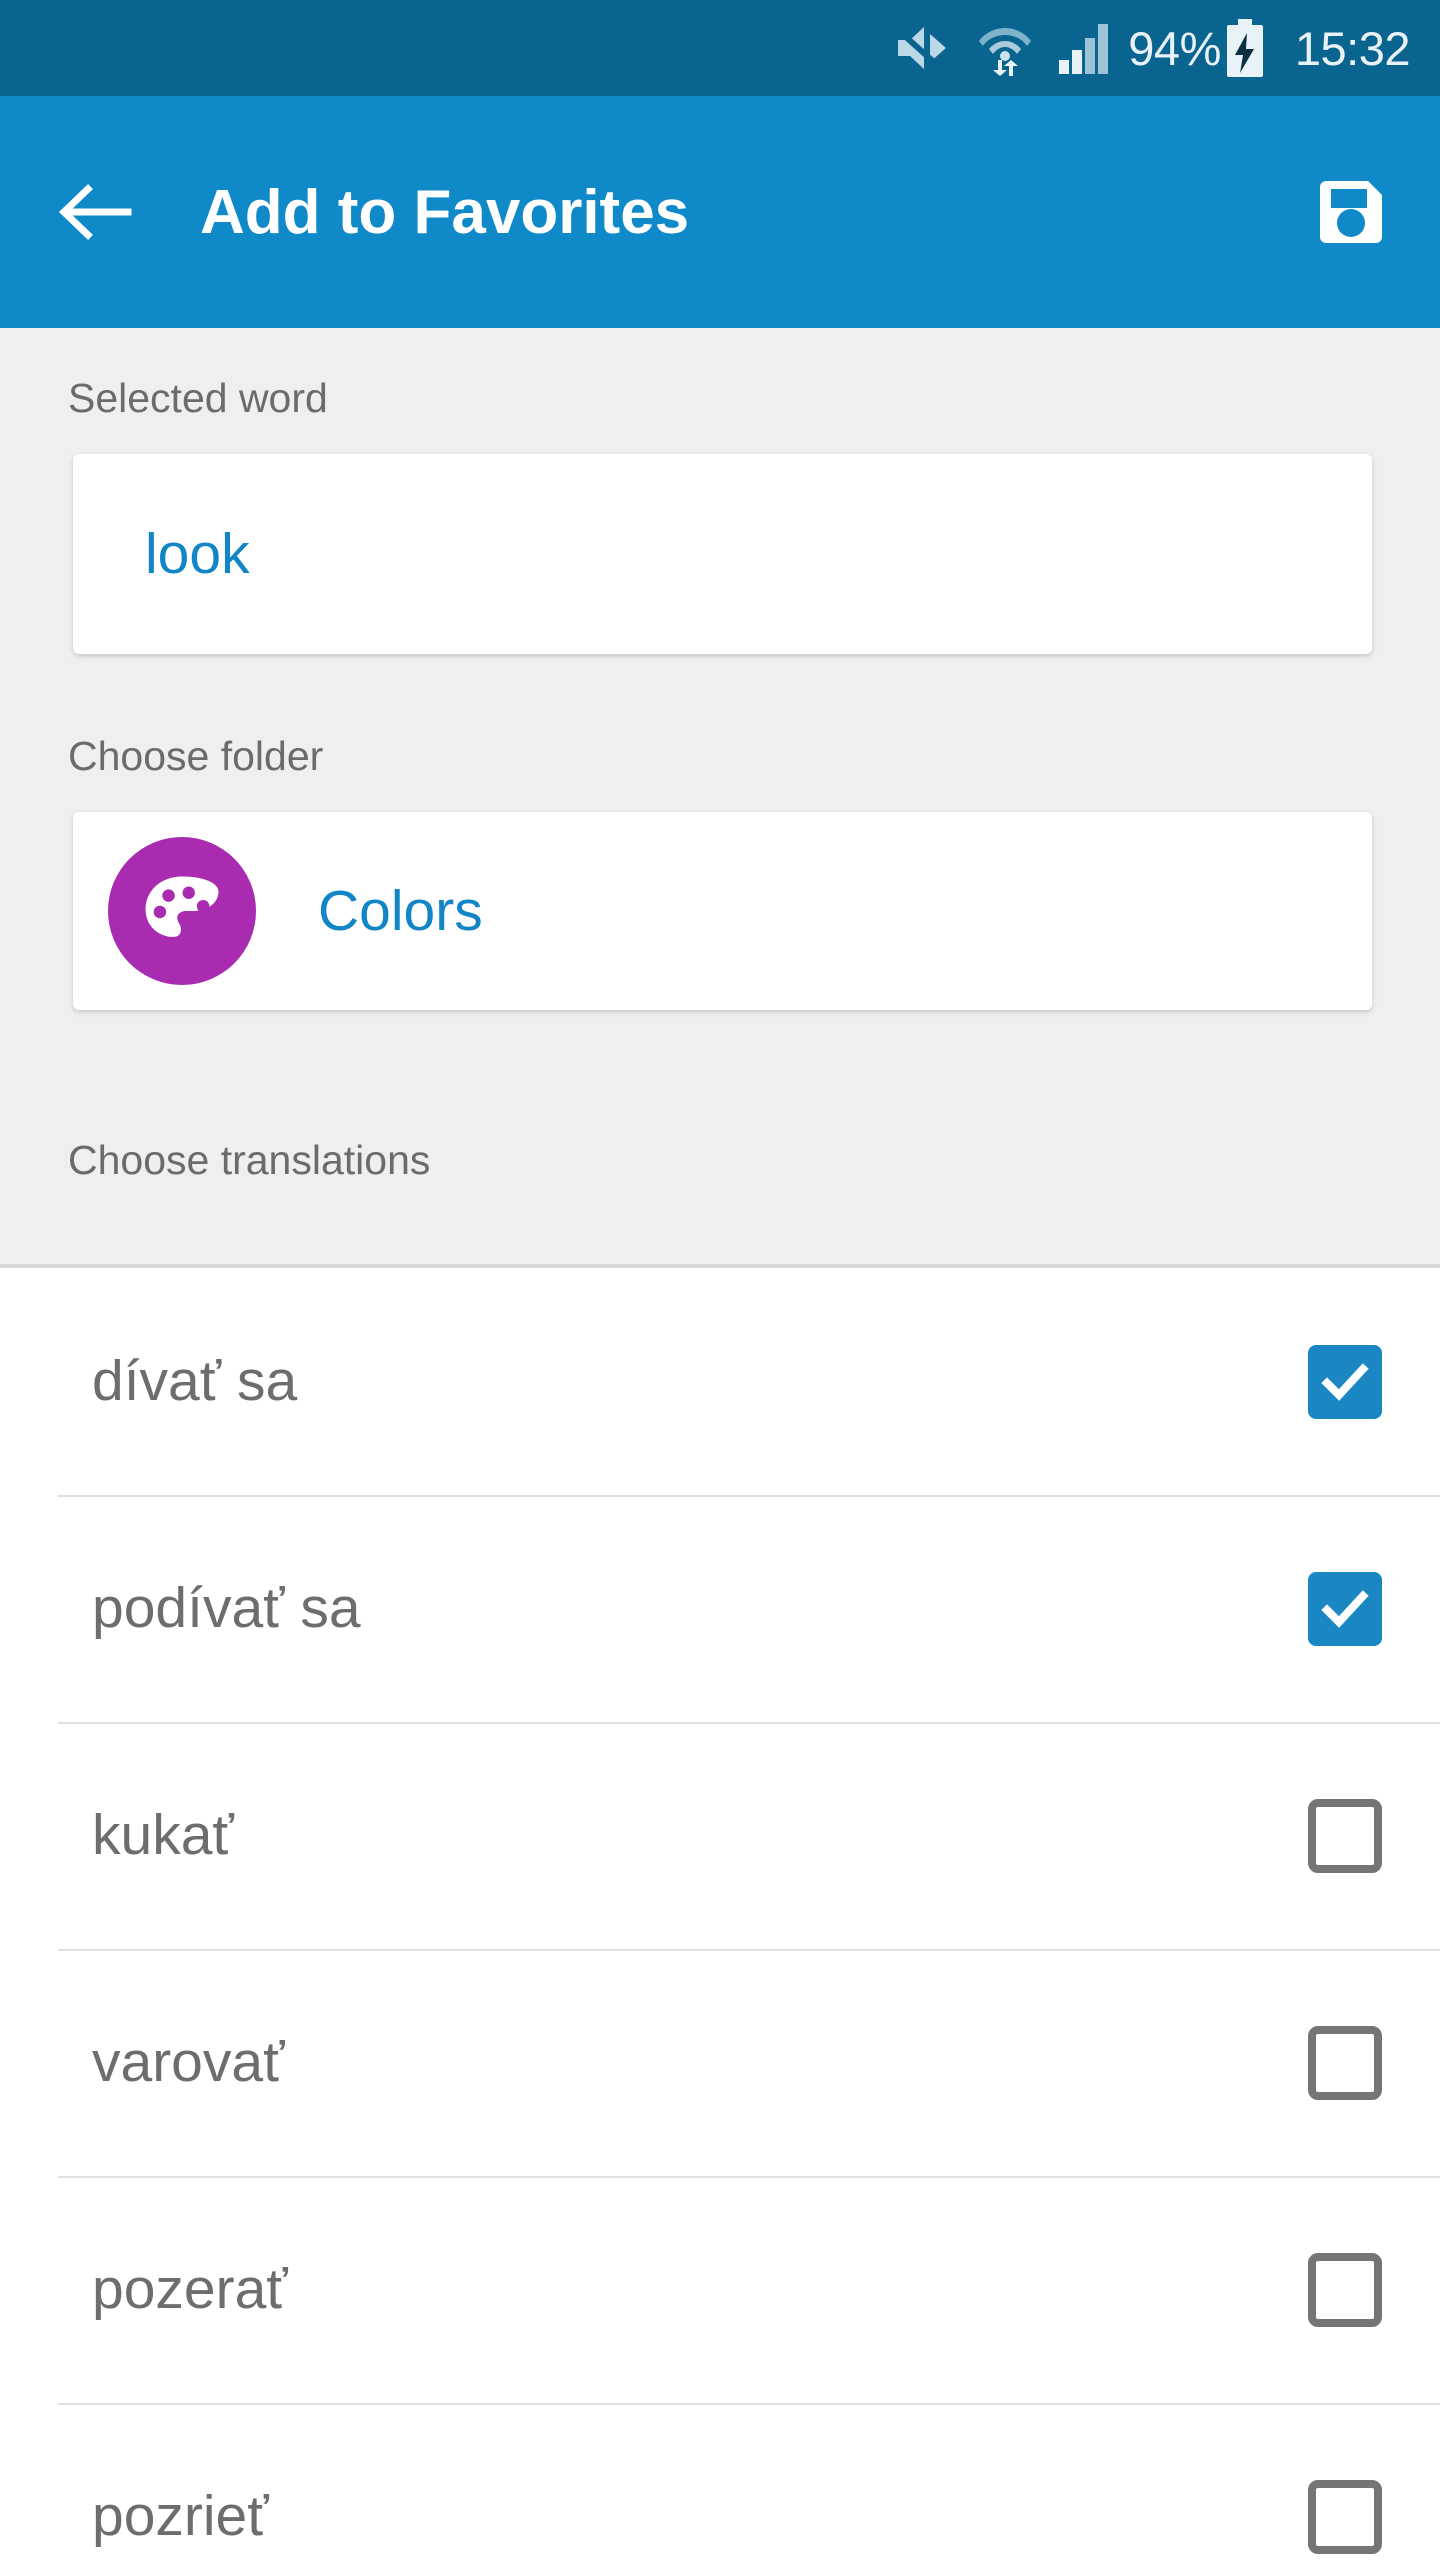  I want to click on selected-word-field: look, so click(722, 554).